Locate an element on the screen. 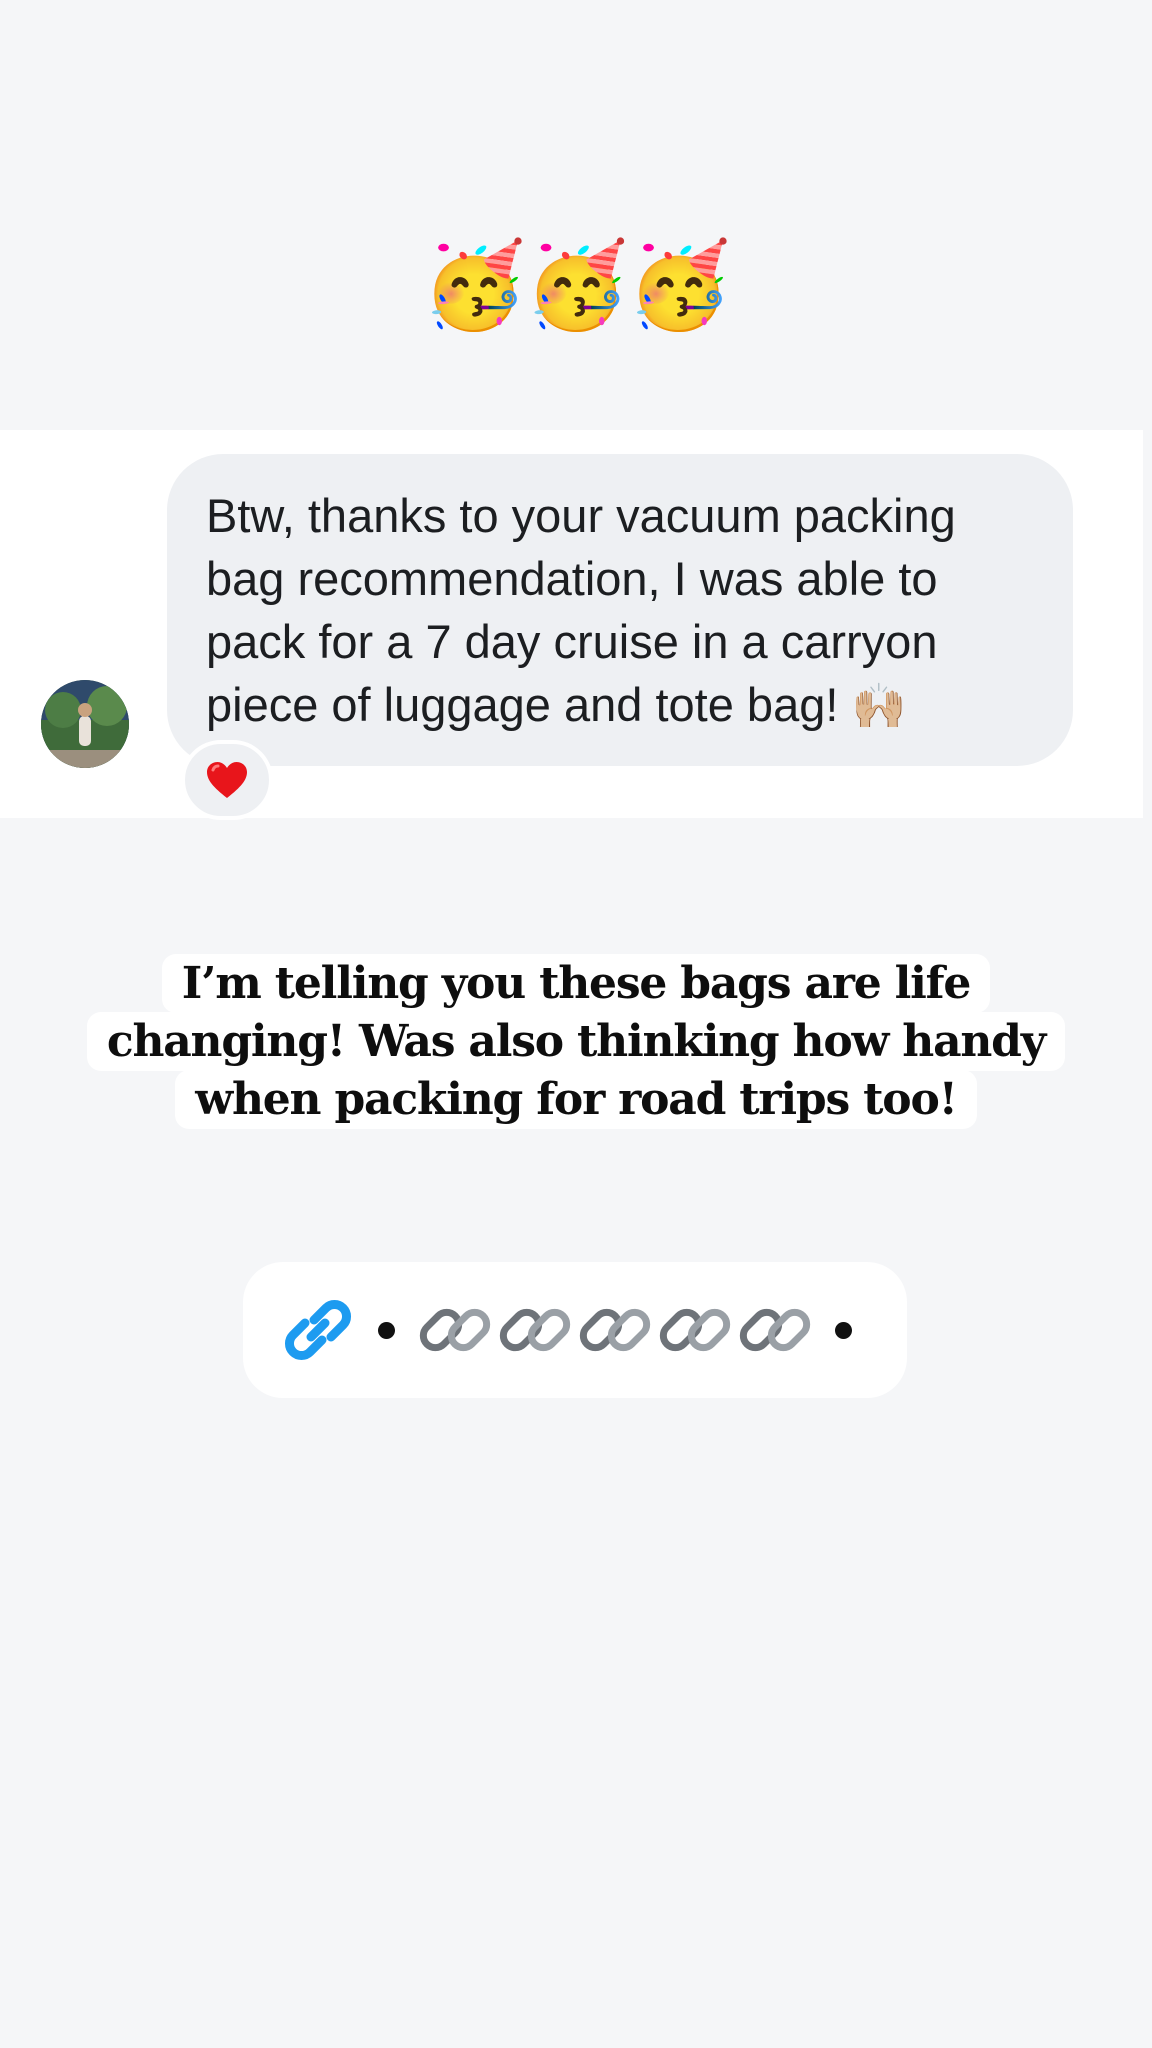  avatar is located at coordinates (85, 724).